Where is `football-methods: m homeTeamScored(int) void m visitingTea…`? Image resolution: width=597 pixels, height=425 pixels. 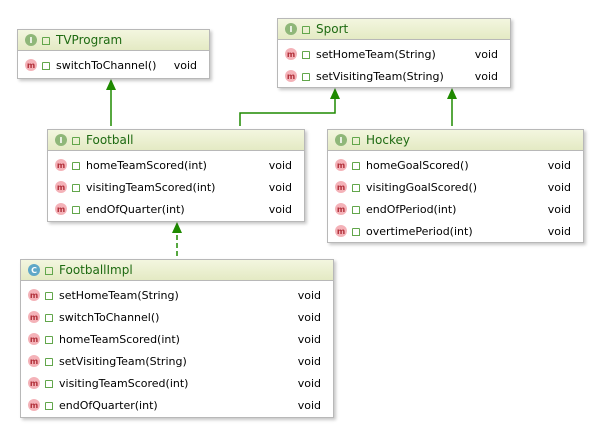 football-methods: m homeTeamScored(int) void m visitingTea… is located at coordinates (176, 185).